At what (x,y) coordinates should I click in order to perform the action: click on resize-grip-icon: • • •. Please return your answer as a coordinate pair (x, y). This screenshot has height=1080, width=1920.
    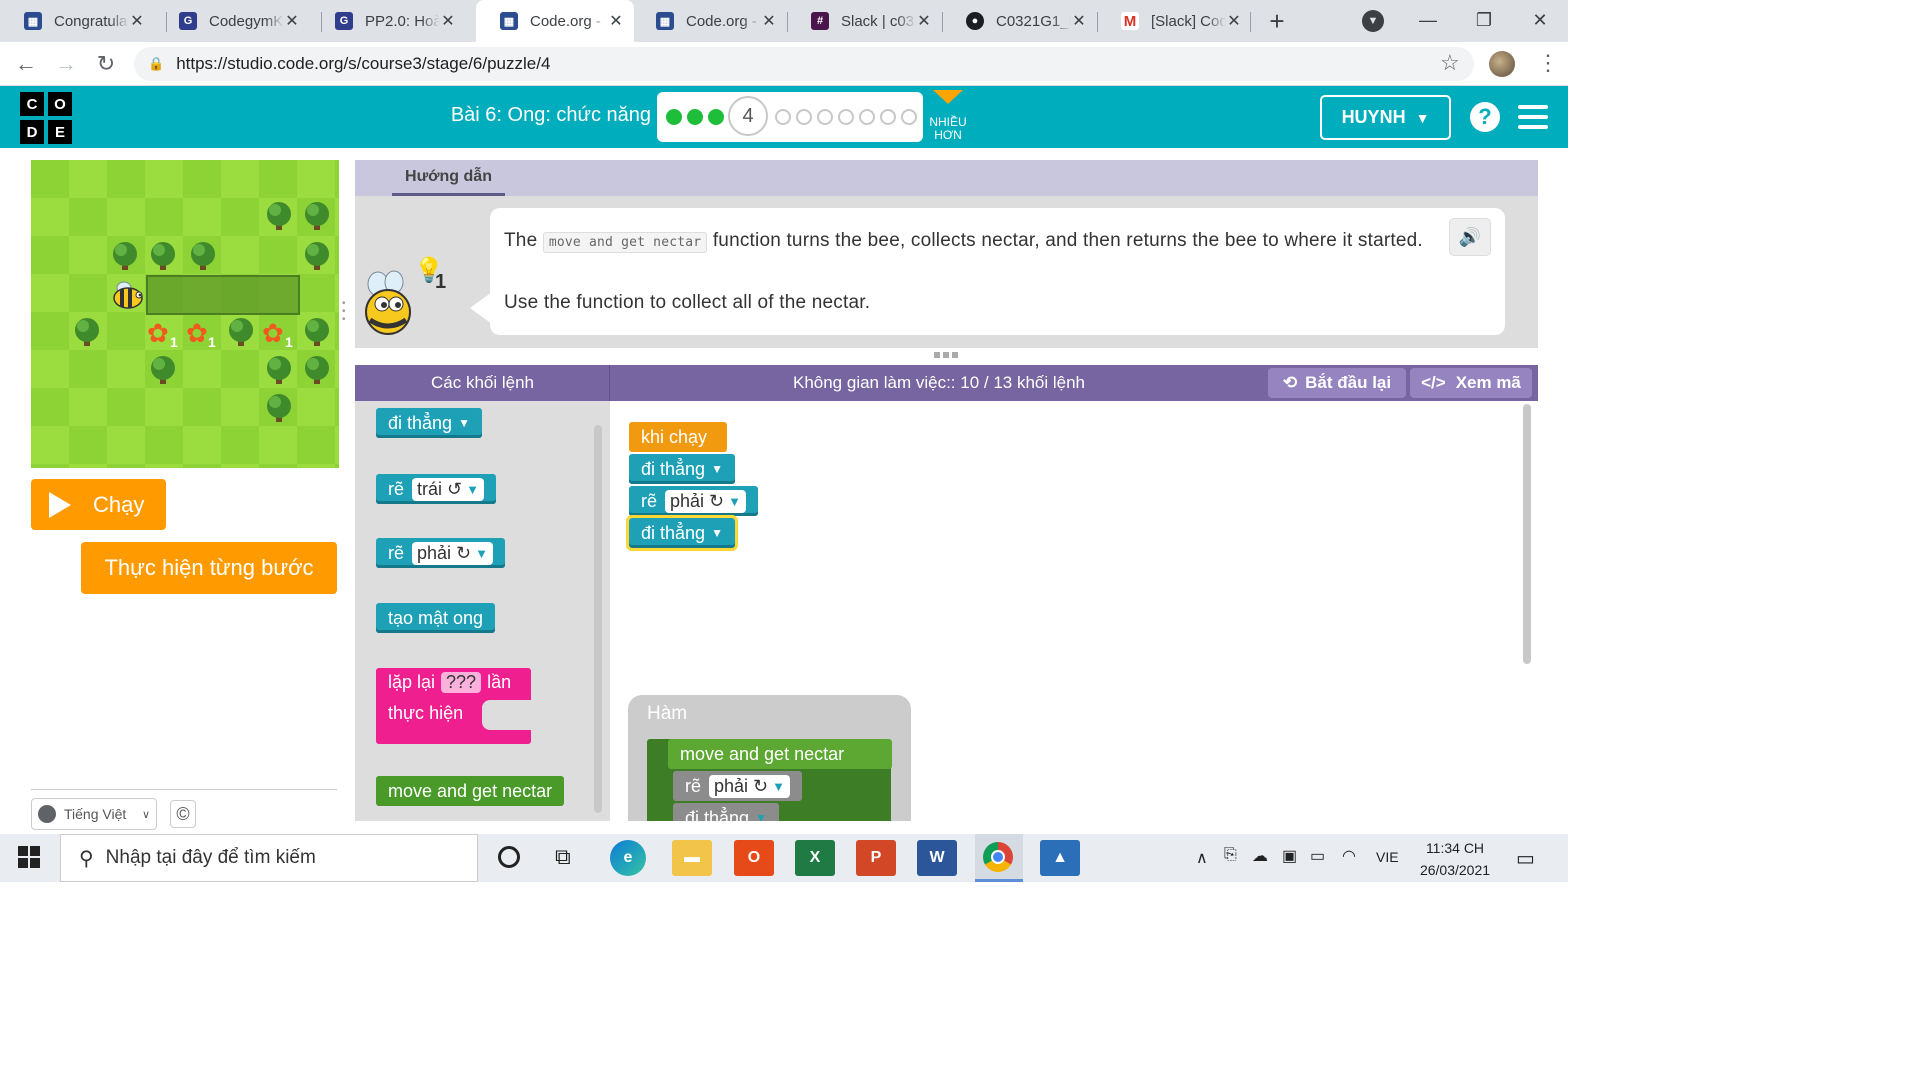
    Looking at the image, I should click on (346, 312).